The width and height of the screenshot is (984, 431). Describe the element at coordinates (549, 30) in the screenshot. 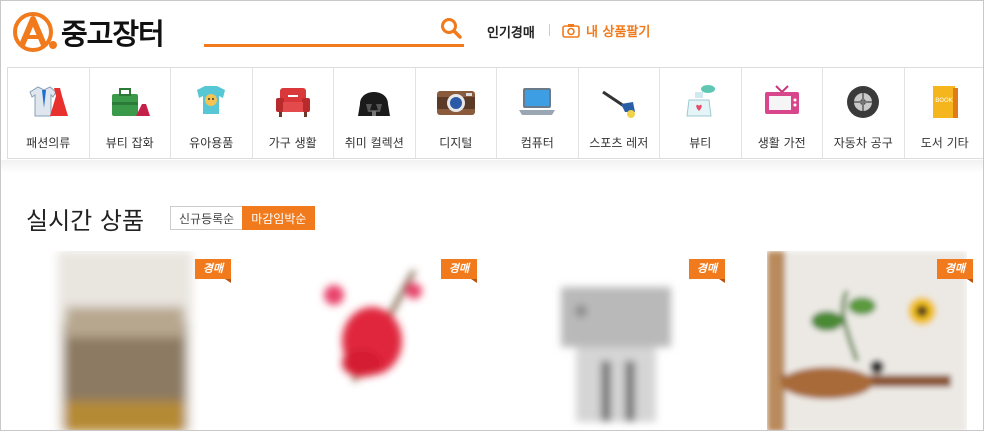

I see `header-divider` at that location.